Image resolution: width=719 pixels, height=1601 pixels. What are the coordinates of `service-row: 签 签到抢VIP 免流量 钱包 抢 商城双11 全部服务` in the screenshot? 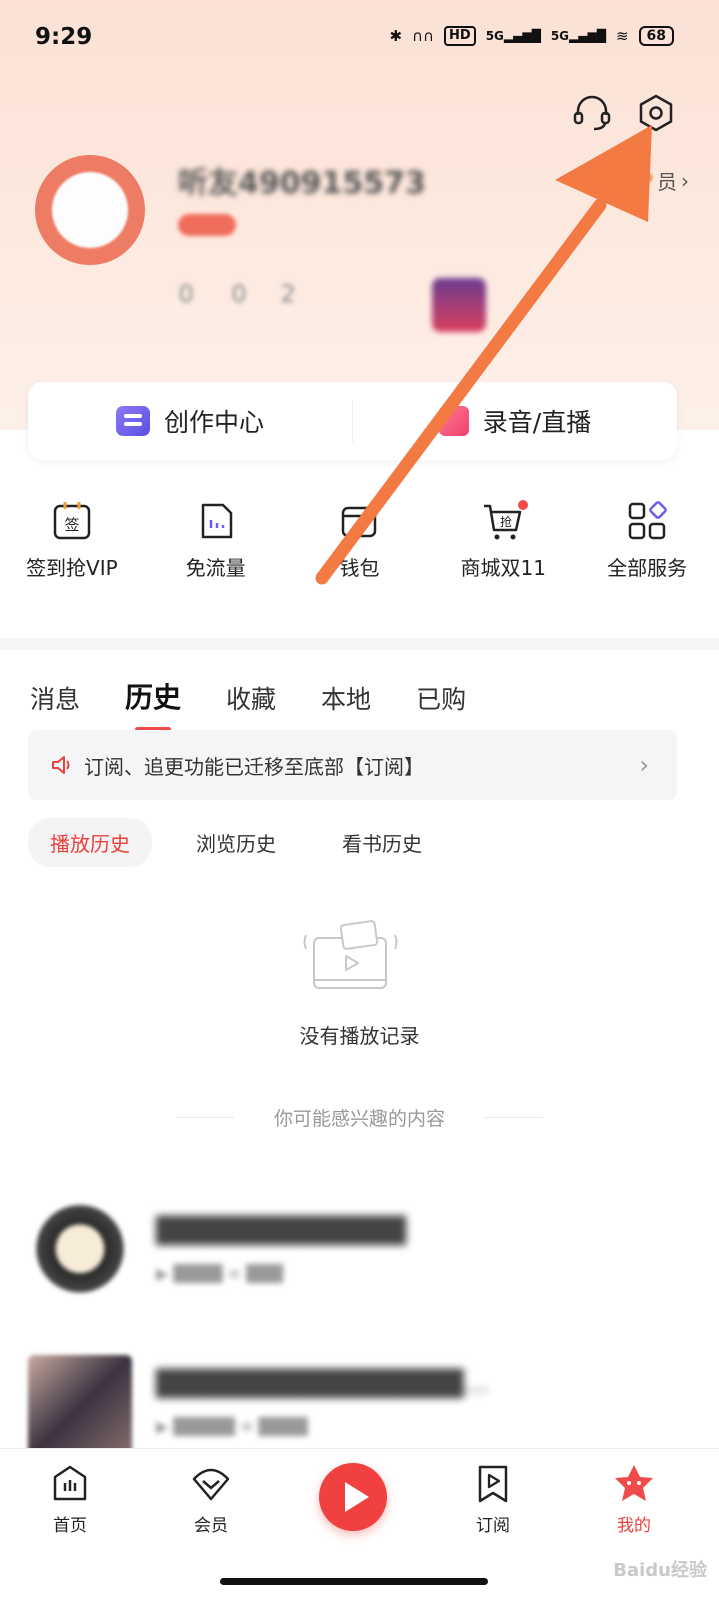 It's located at (359, 540).